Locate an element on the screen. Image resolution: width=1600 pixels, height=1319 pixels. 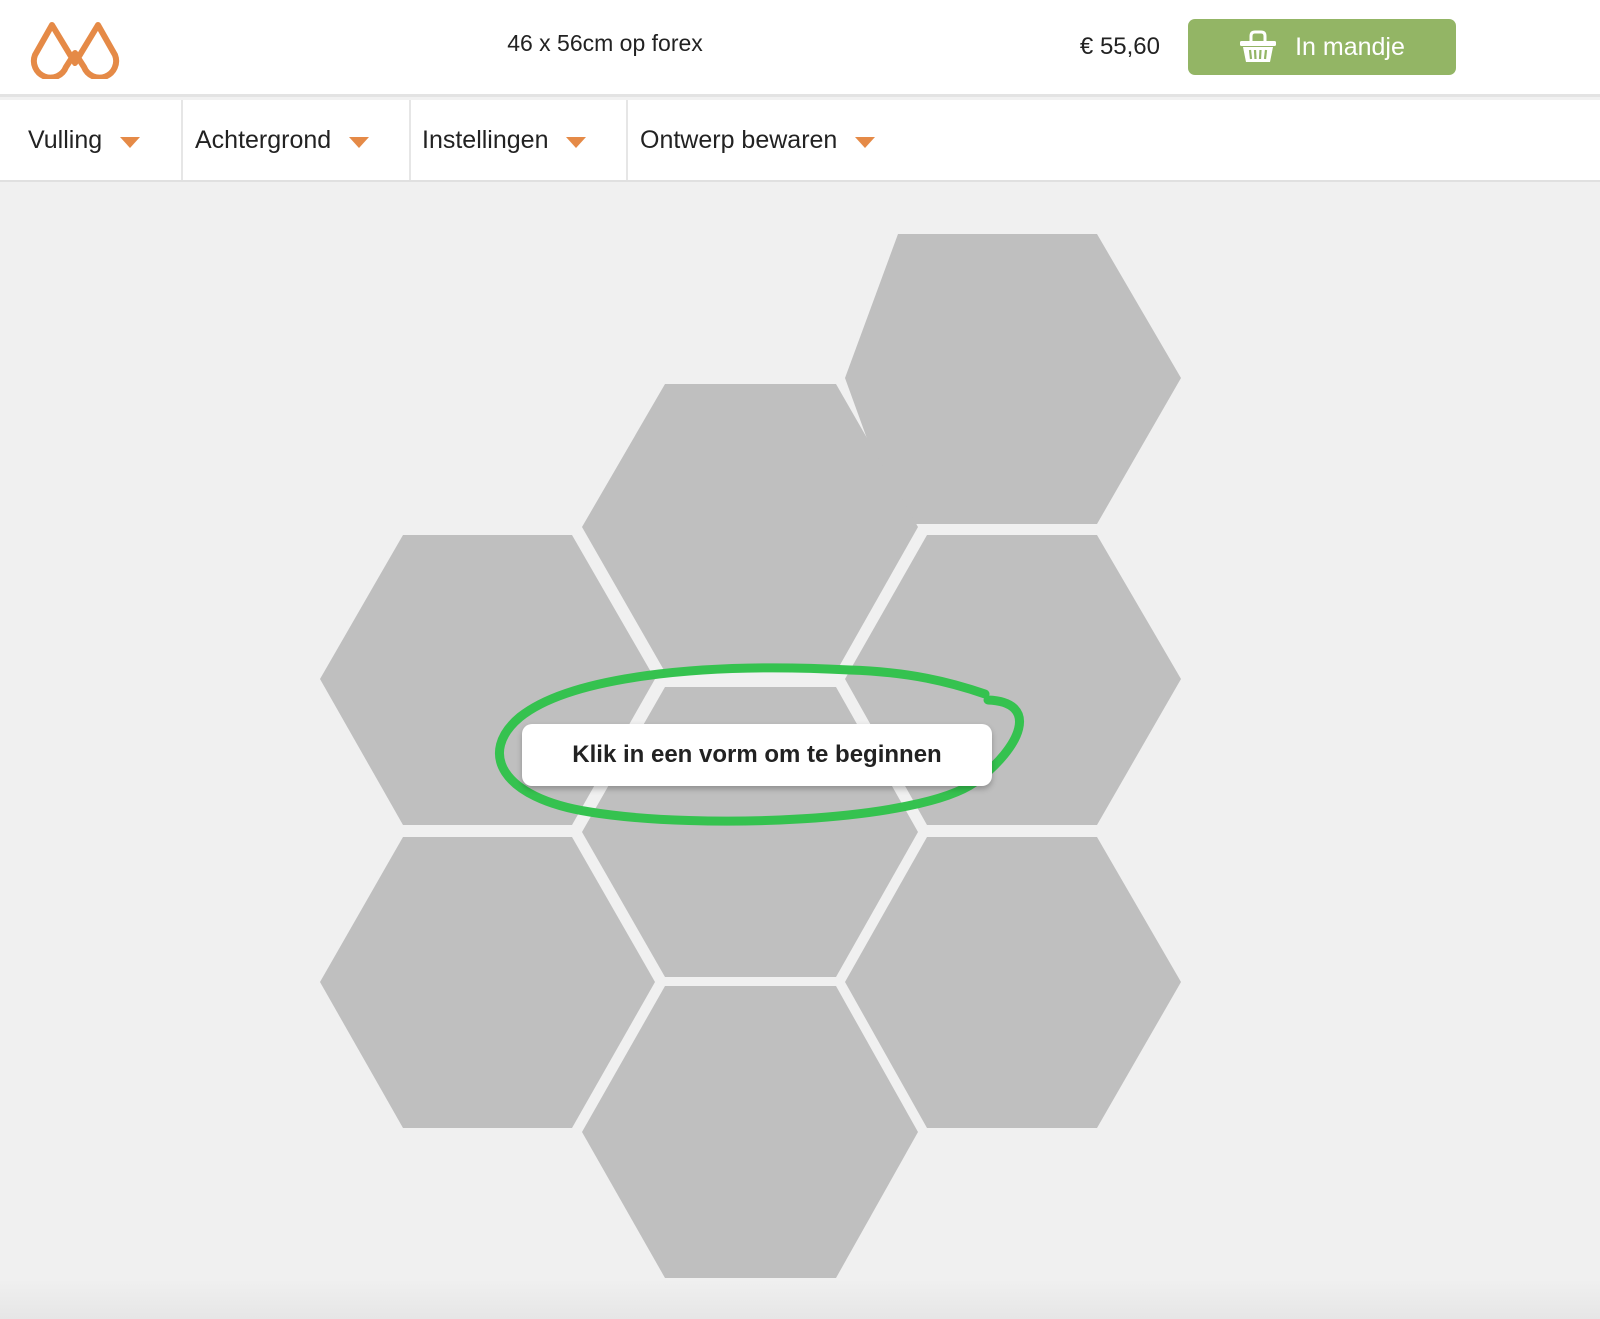
hint-box: Klik in een vorm om te beginnen is located at coordinates (757, 755).